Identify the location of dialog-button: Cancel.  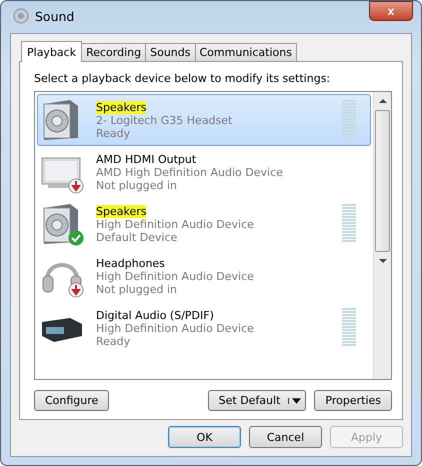
(285, 437).